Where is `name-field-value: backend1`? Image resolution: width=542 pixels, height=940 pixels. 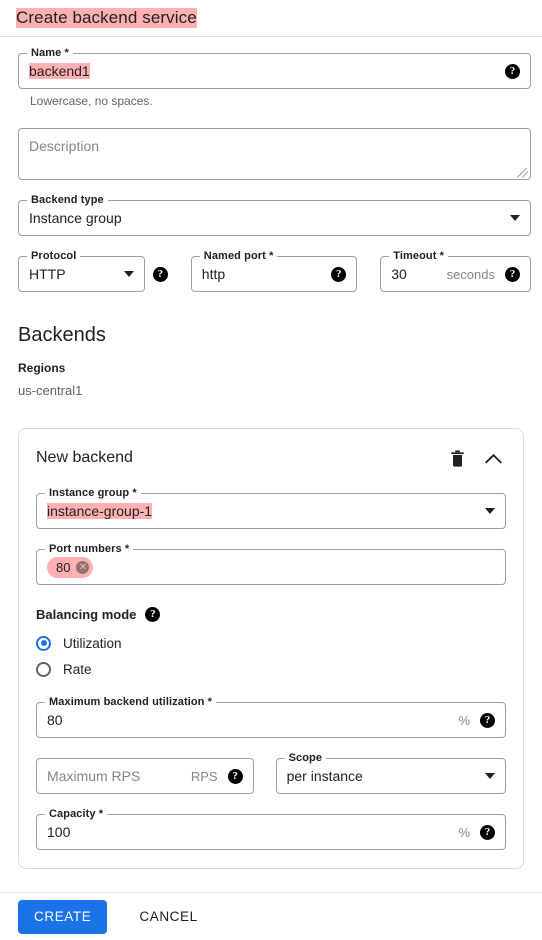 name-field-value: backend1 is located at coordinates (59, 71).